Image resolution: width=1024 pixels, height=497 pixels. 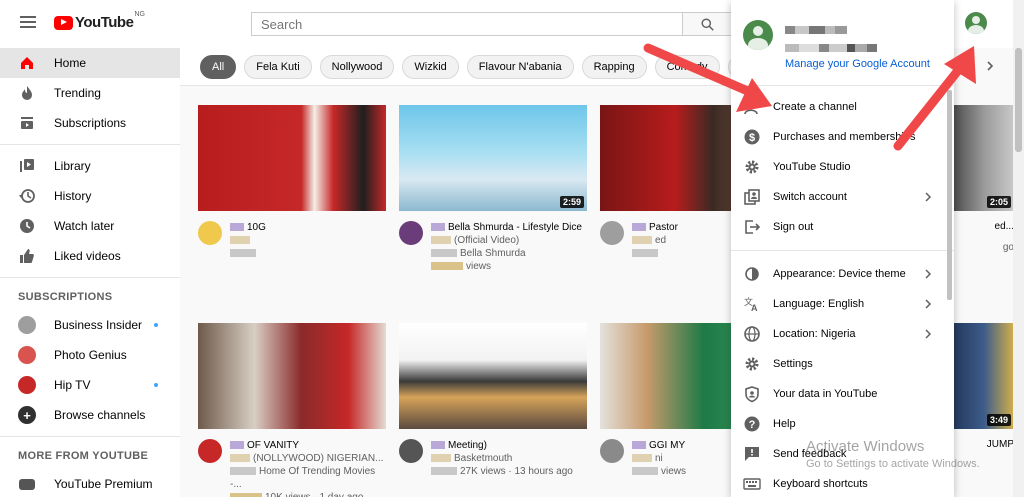 I want to click on history-icon, so click(x=27, y=196).